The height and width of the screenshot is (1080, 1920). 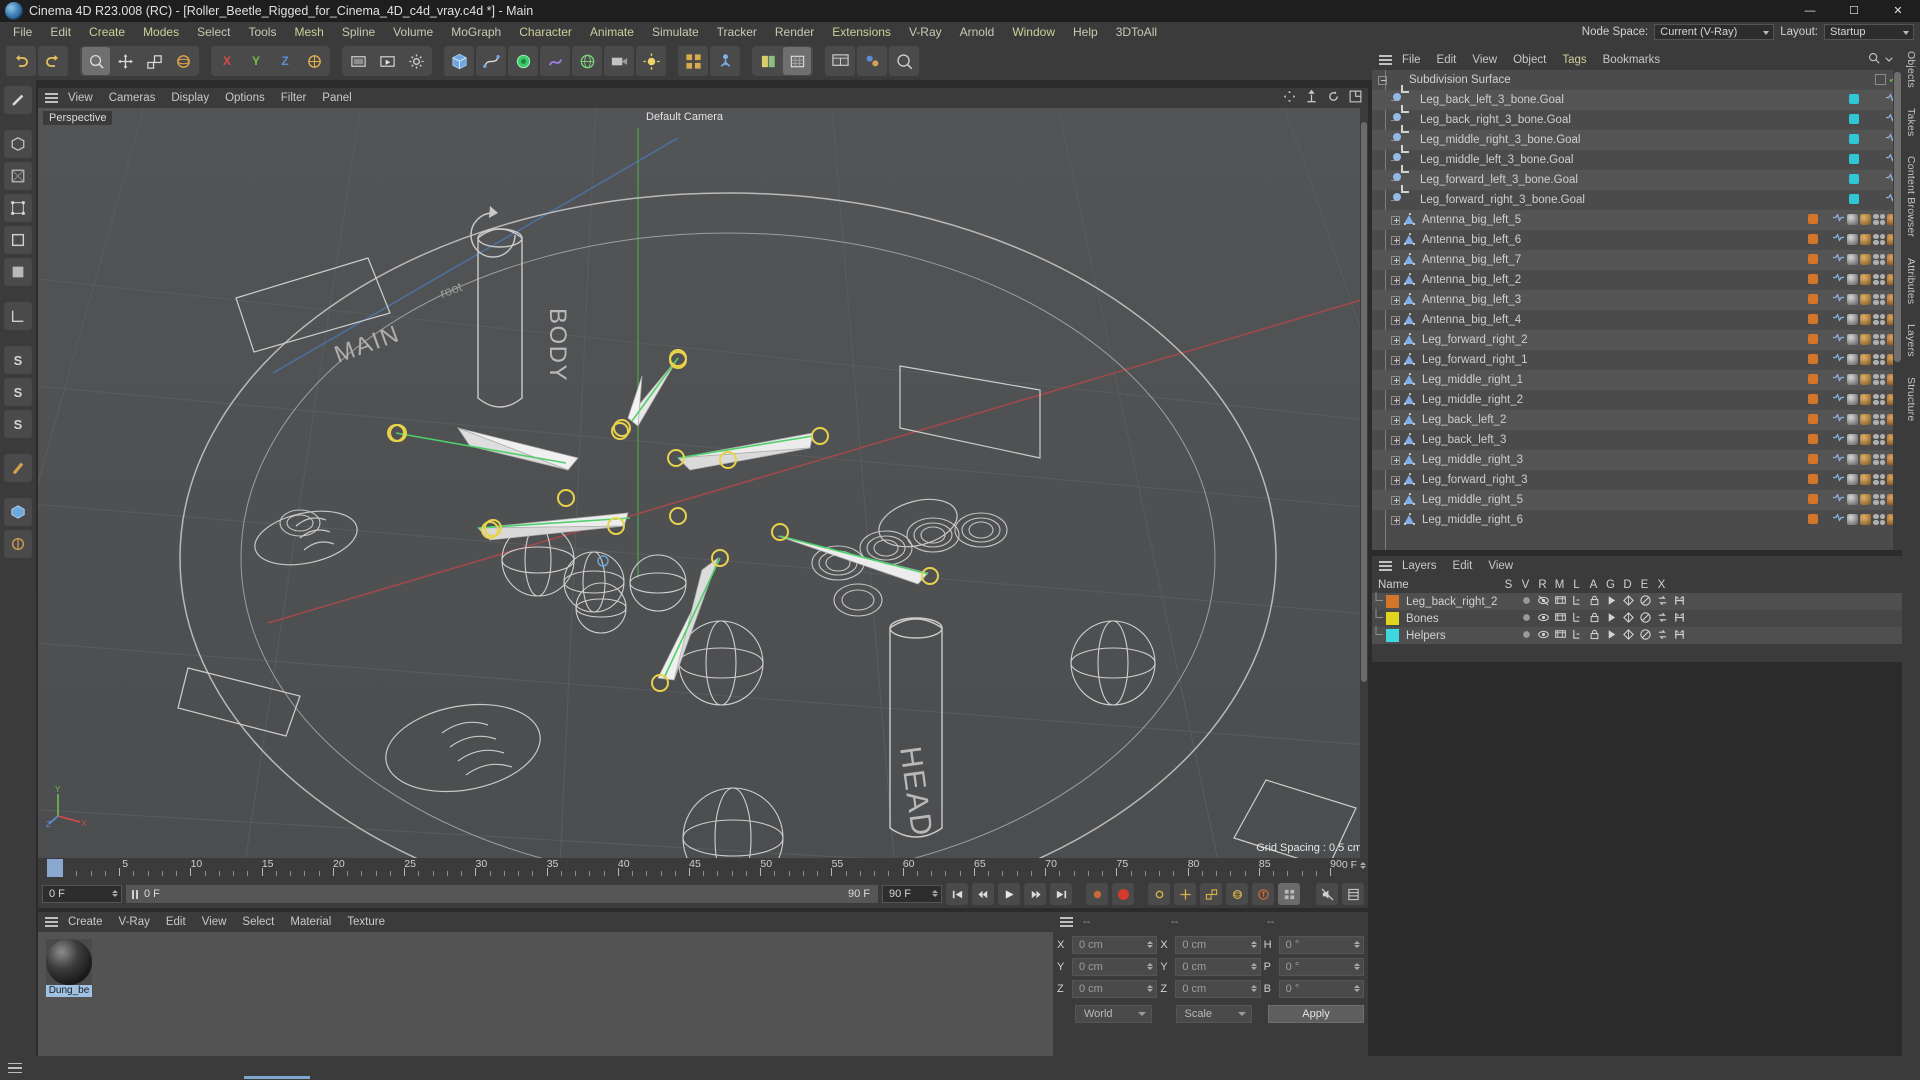 What do you see at coordinates (18, 360) in the screenshot?
I see `enable-axis-icon: S` at bounding box center [18, 360].